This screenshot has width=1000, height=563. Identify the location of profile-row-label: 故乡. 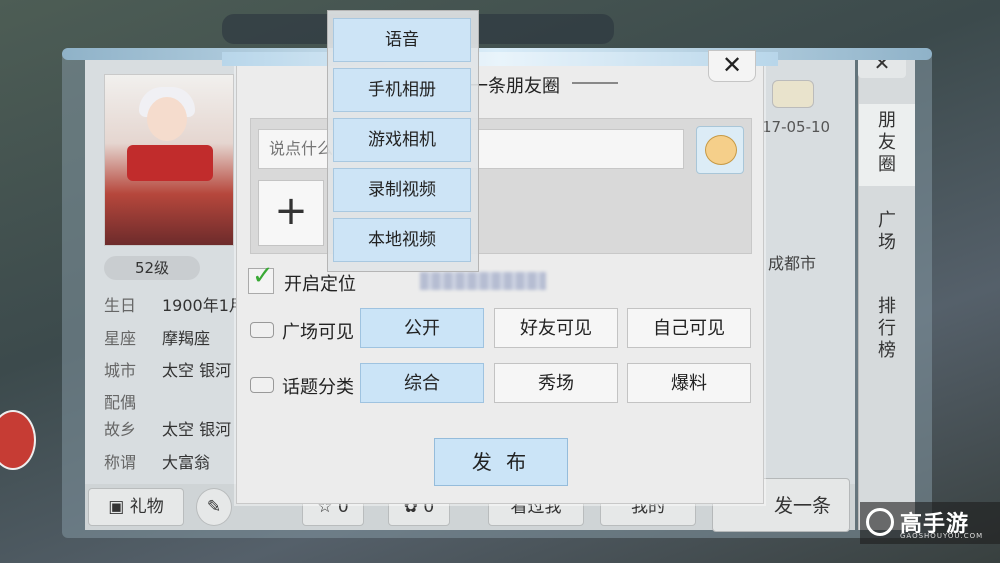
(120, 429).